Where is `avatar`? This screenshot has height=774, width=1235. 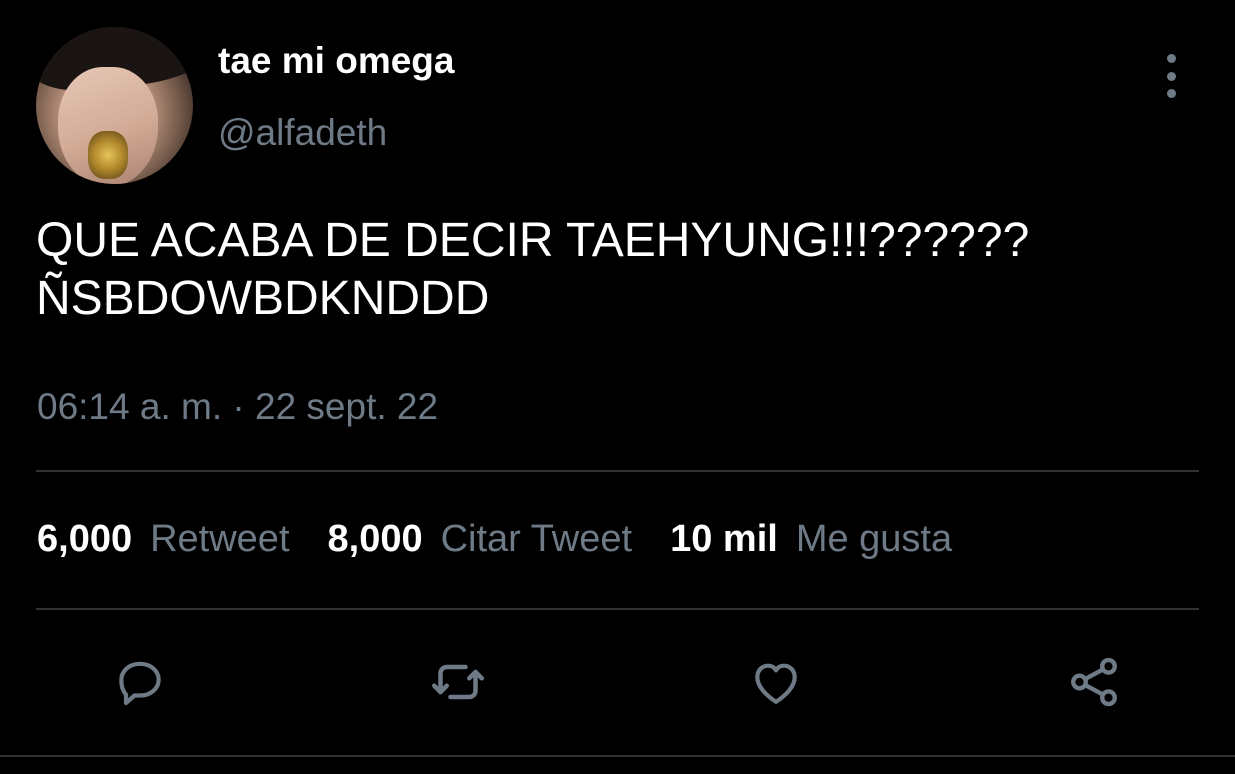 avatar is located at coordinates (114, 105).